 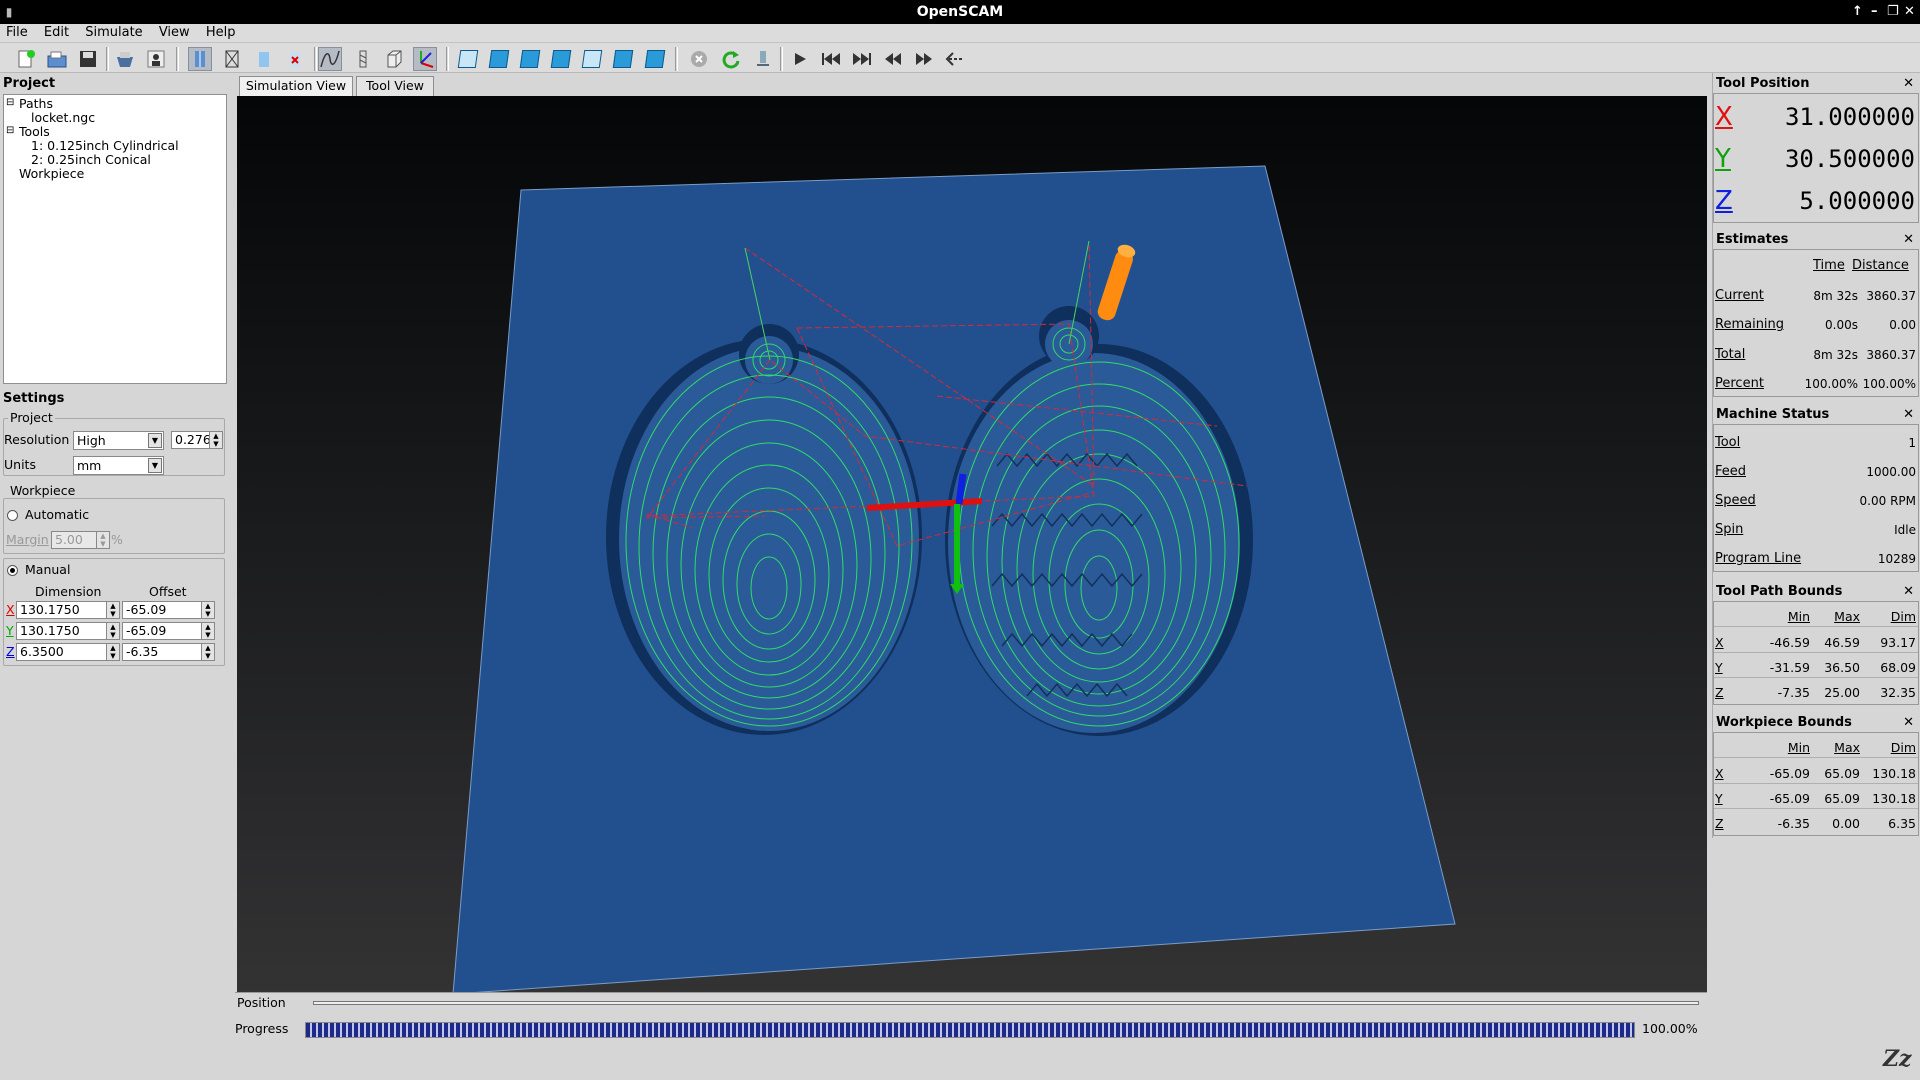 I want to click on view-iso-icon, so click(x=468, y=59).